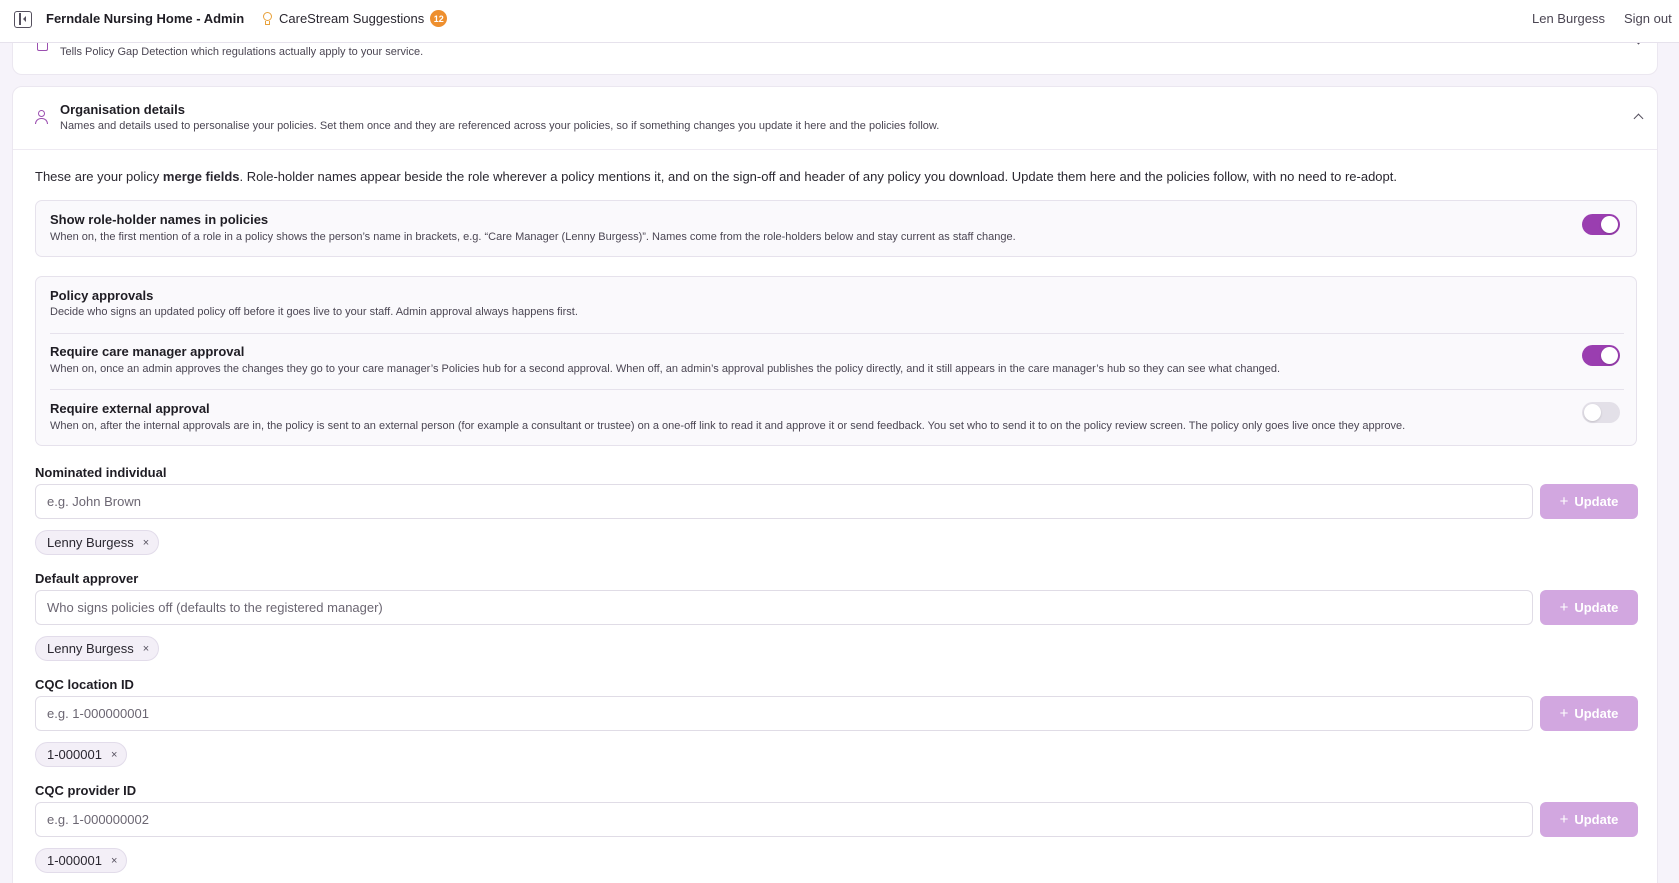  I want to click on cqc-location-id-input, so click(784, 713).